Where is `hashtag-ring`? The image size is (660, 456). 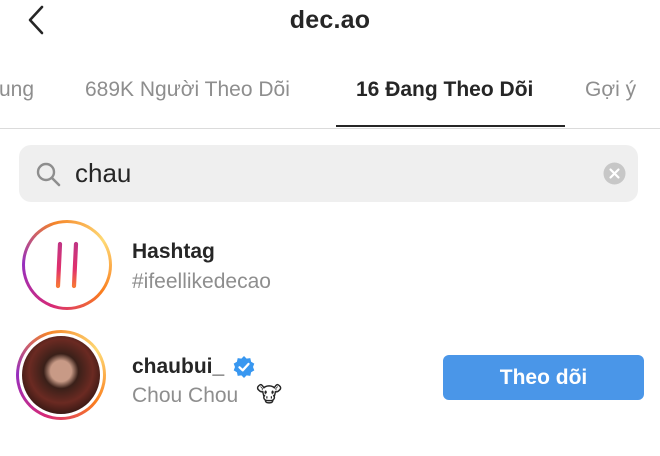 hashtag-ring is located at coordinates (67, 265).